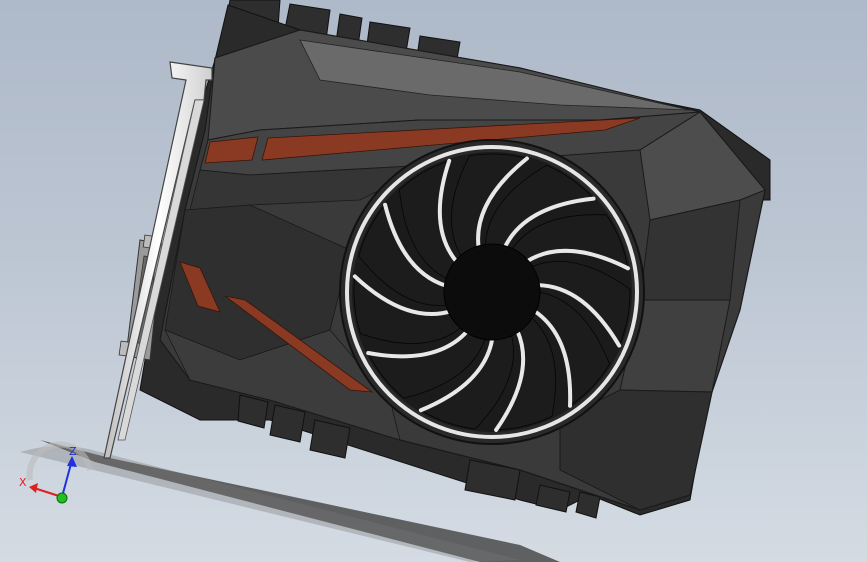 Image resolution: width=867 pixels, height=562 pixels. Describe the element at coordinates (33, 488) in the screenshot. I see `triad-x-arrow-icon` at that location.